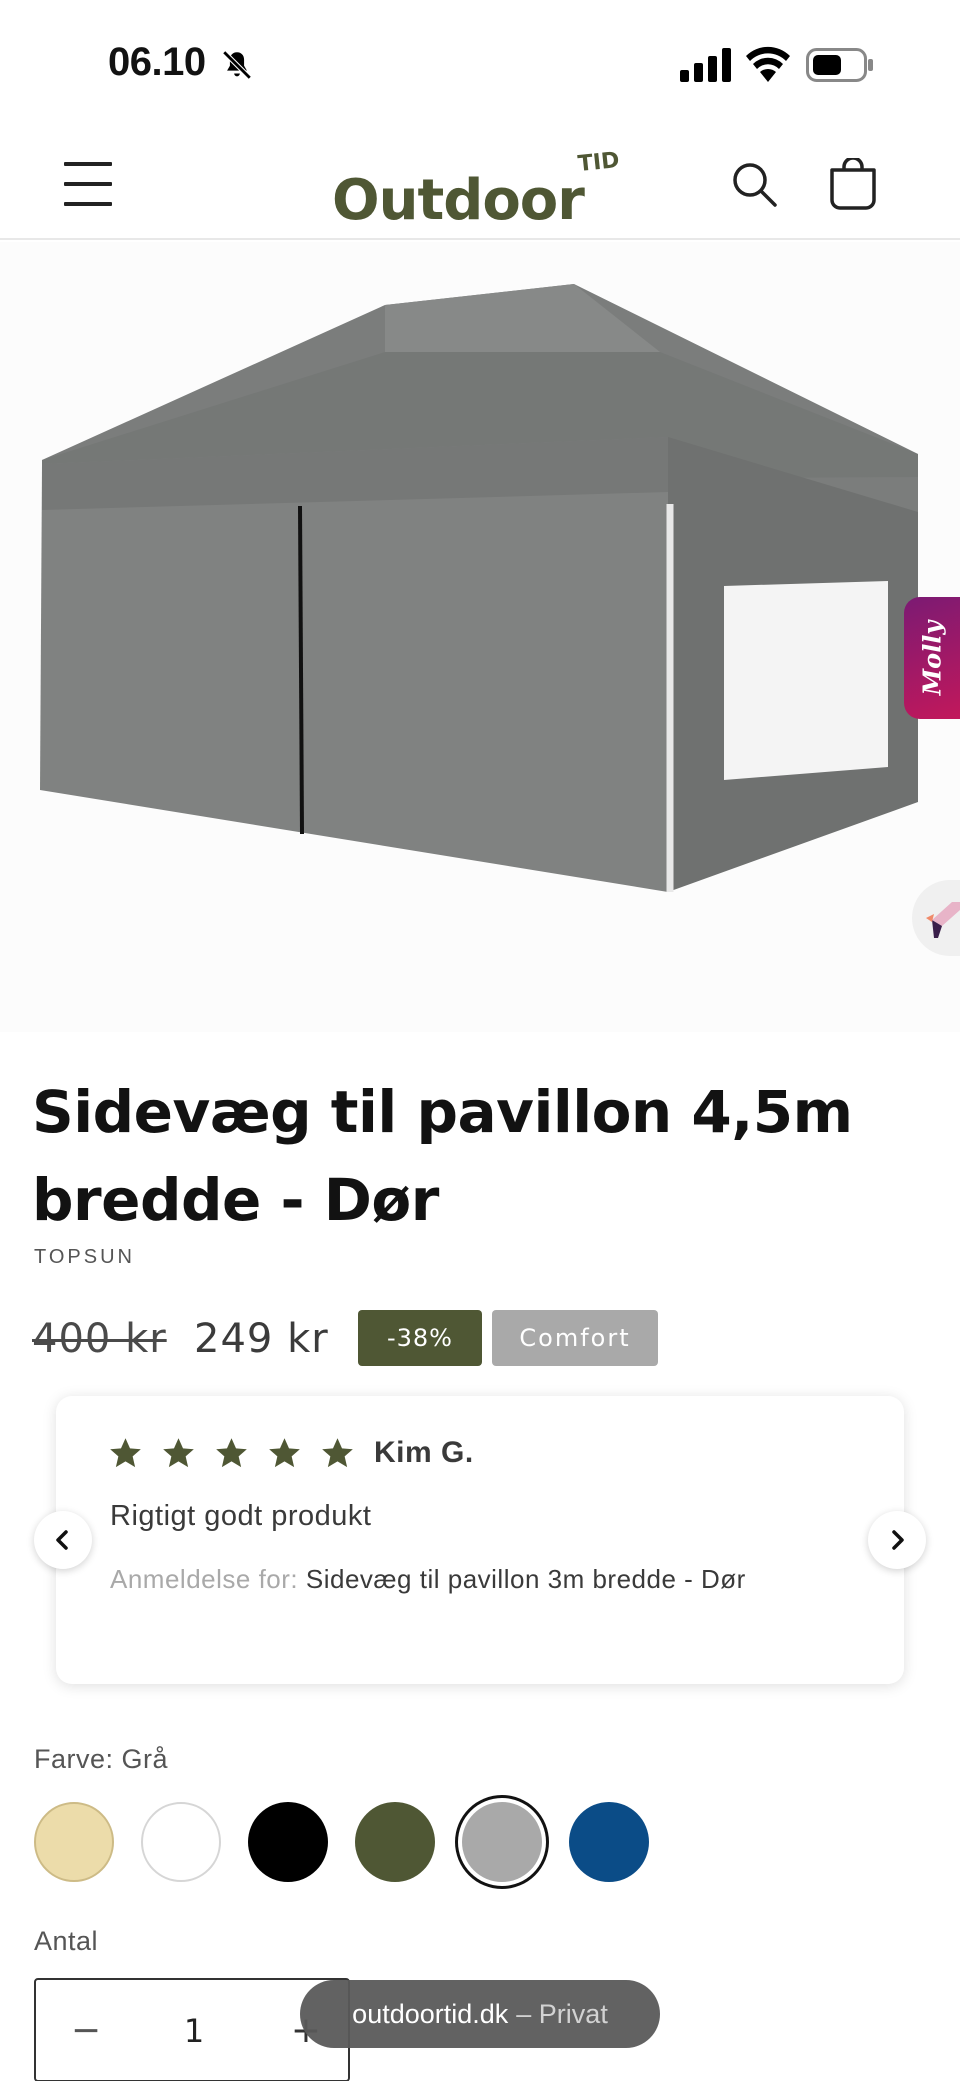 This screenshot has height=2081, width=960. I want to click on molly-label: Molly, so click(932, 658).